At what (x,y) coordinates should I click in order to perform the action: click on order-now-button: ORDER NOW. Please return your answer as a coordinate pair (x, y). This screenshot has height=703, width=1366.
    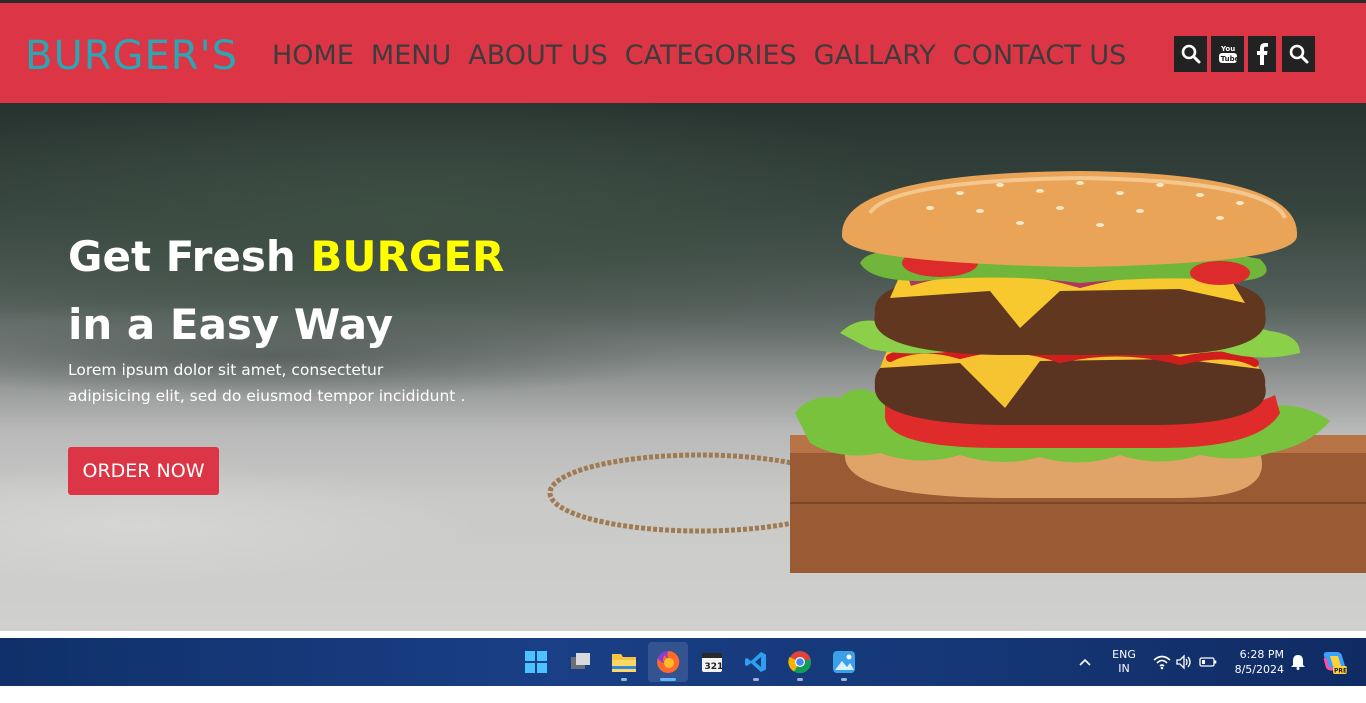
    Looking at the image, I should click on (143, 471).